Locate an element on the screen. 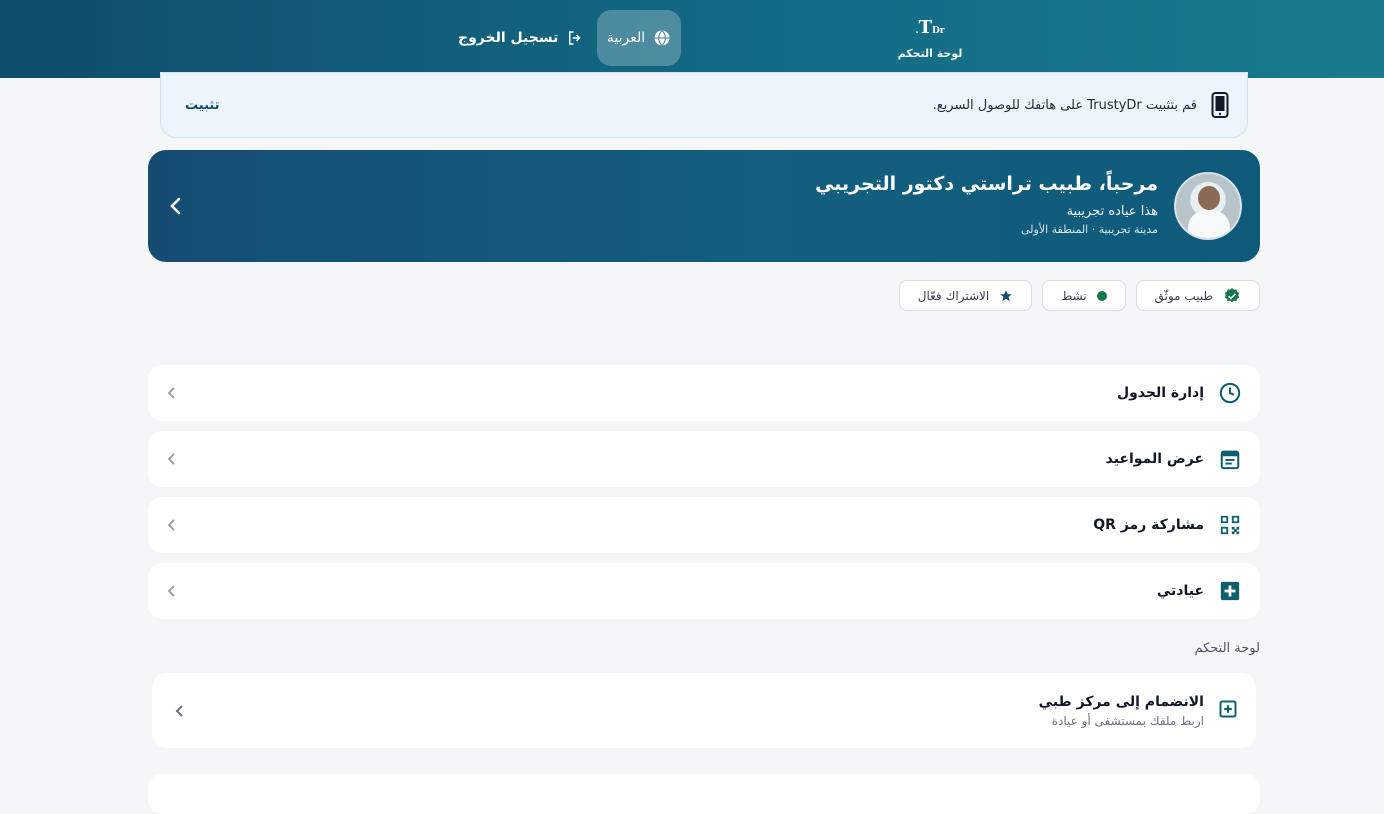 The image size is (1384, 814). section-title: لوحة التحكم is located at coordinates (1227, 648).